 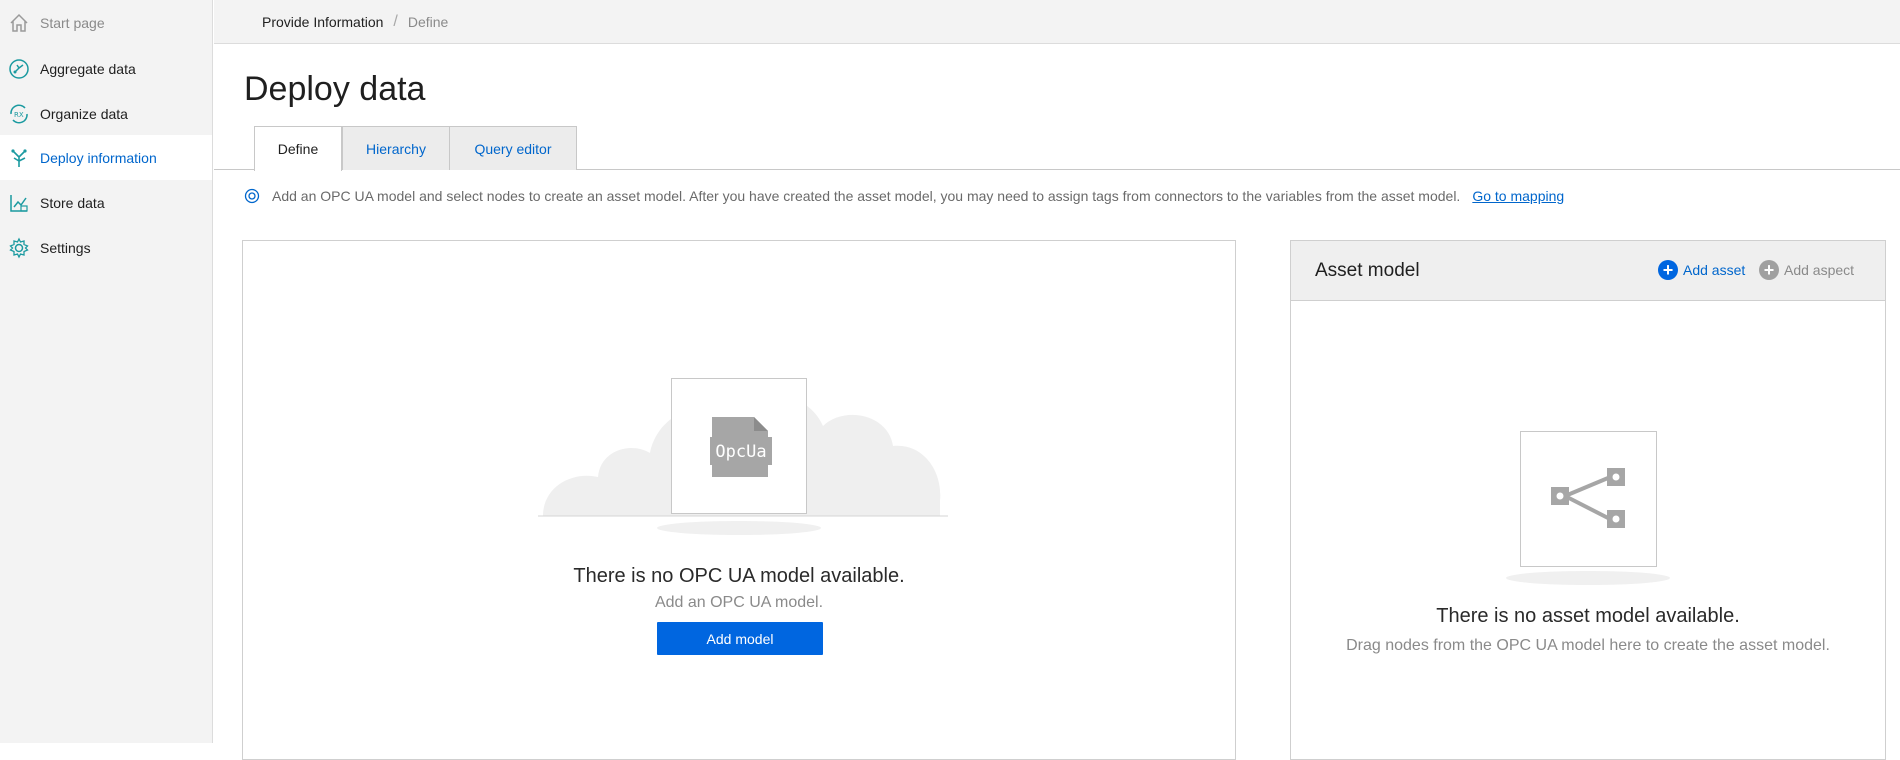 I want to click on breadcrumb: Provide Information / Define, so click(x=1057, y=22).